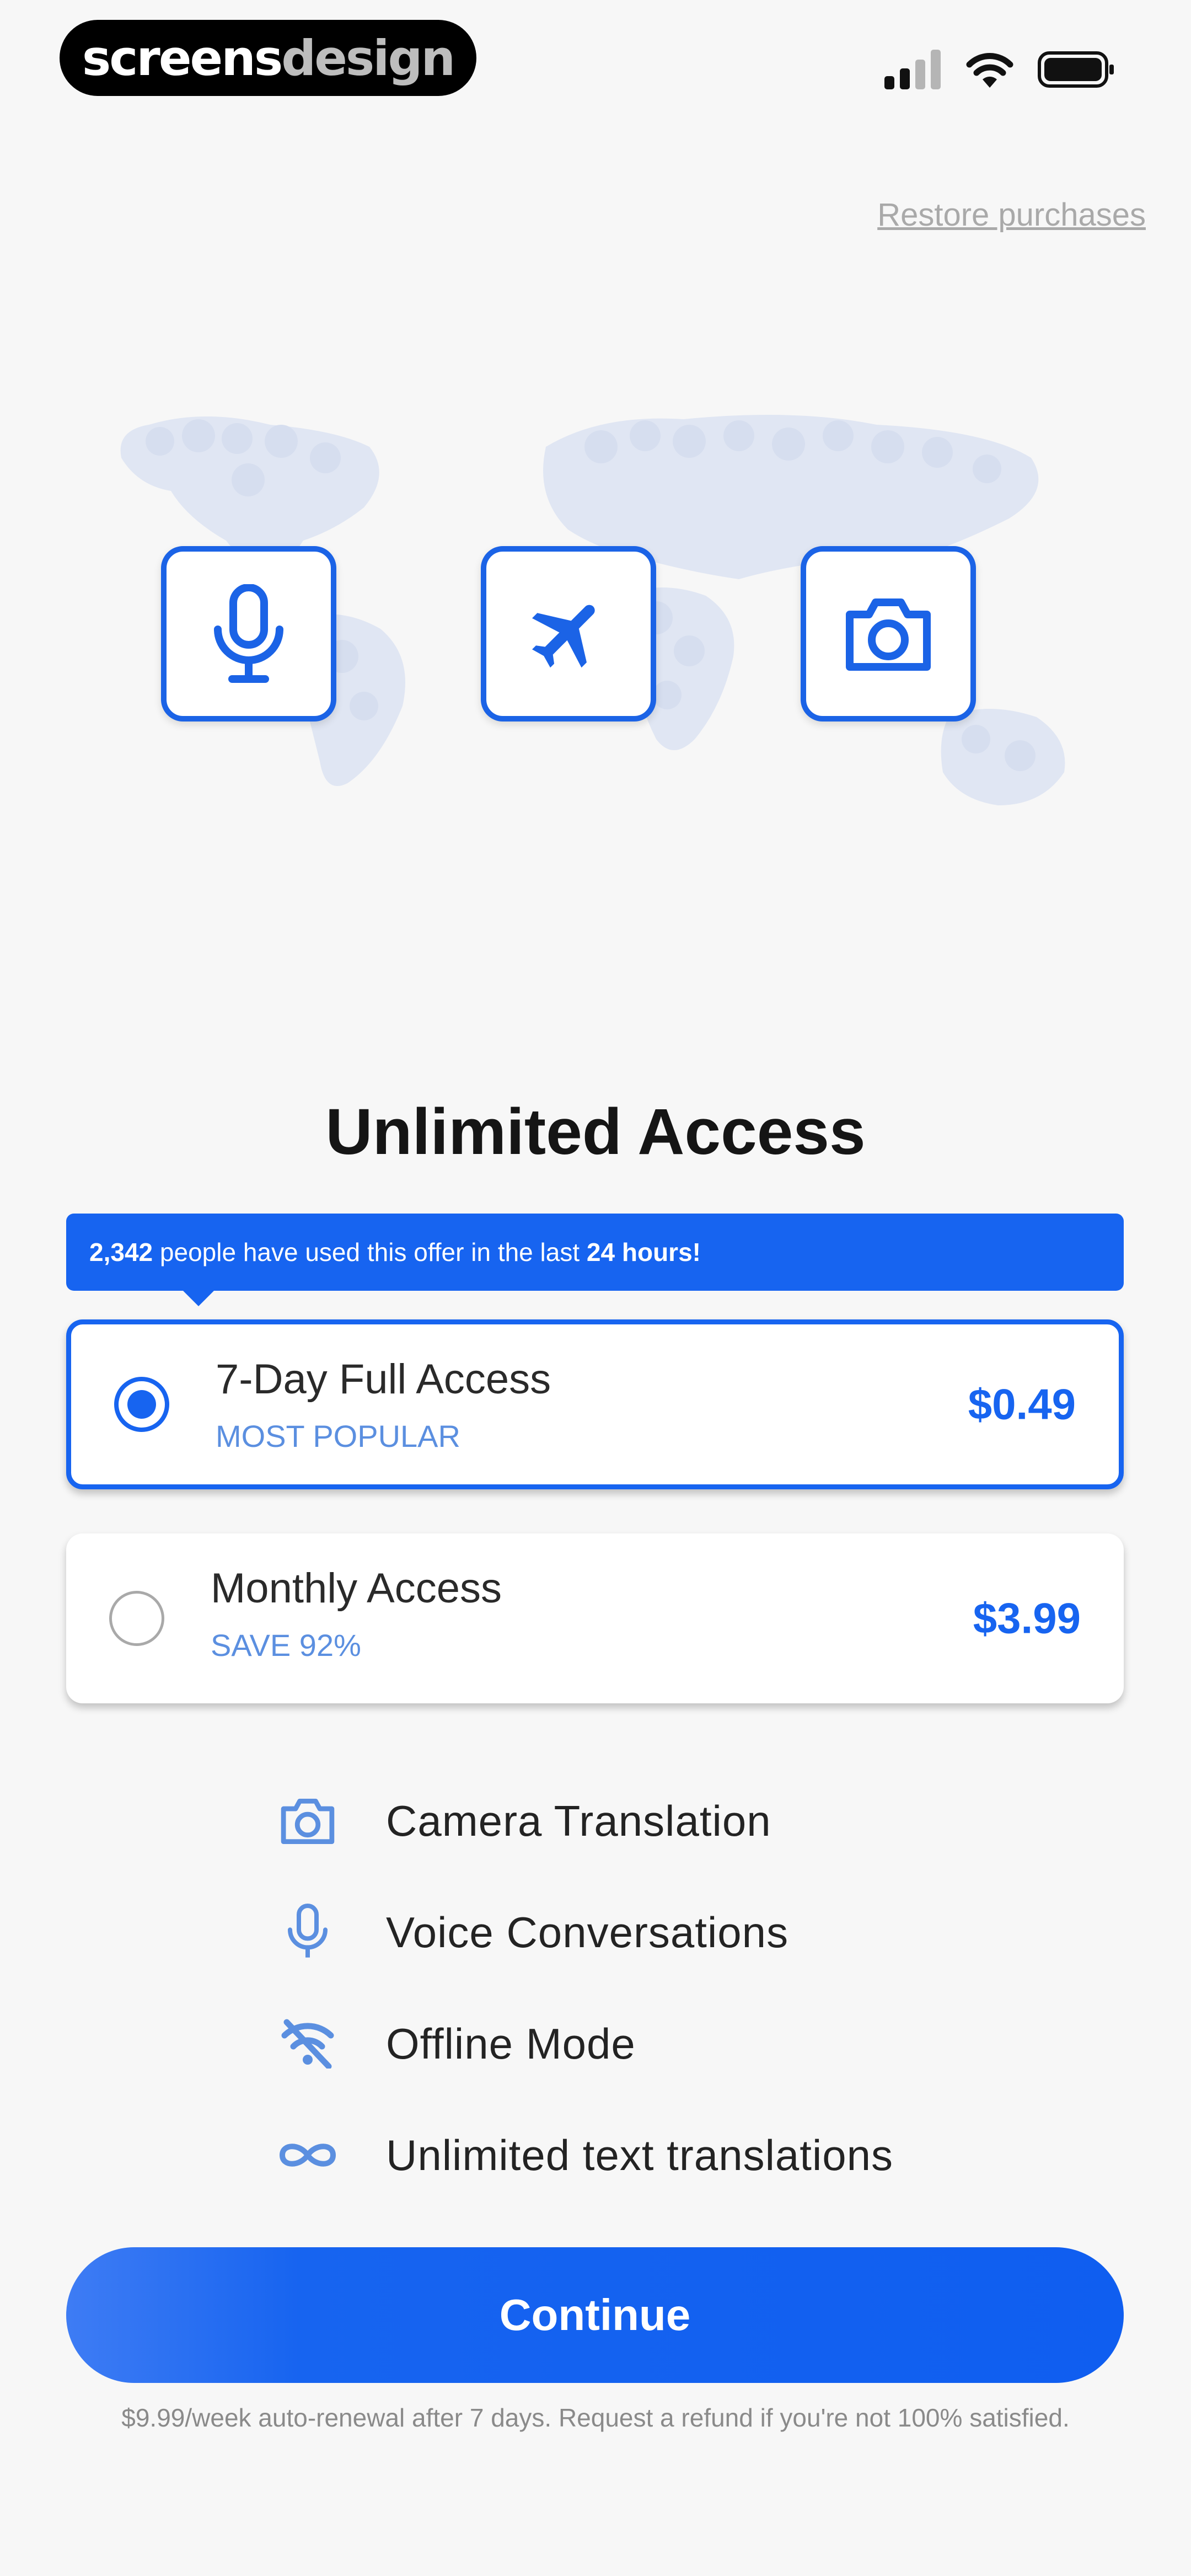  I want to click on infinity-icon, so click(308, 2155).